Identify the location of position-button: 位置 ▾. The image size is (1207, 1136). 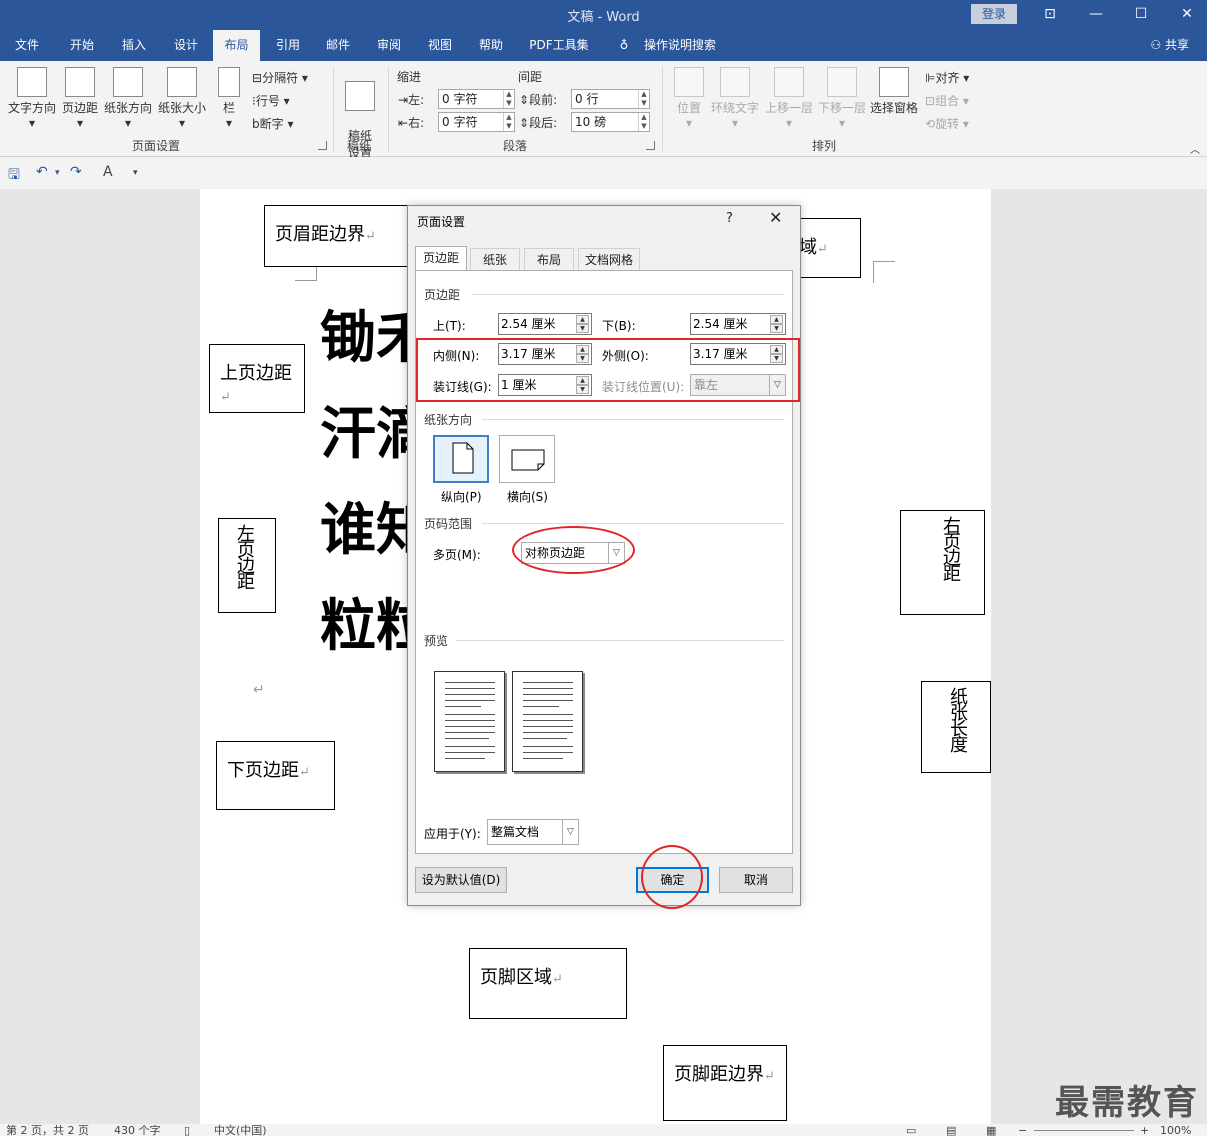
(689, 98).